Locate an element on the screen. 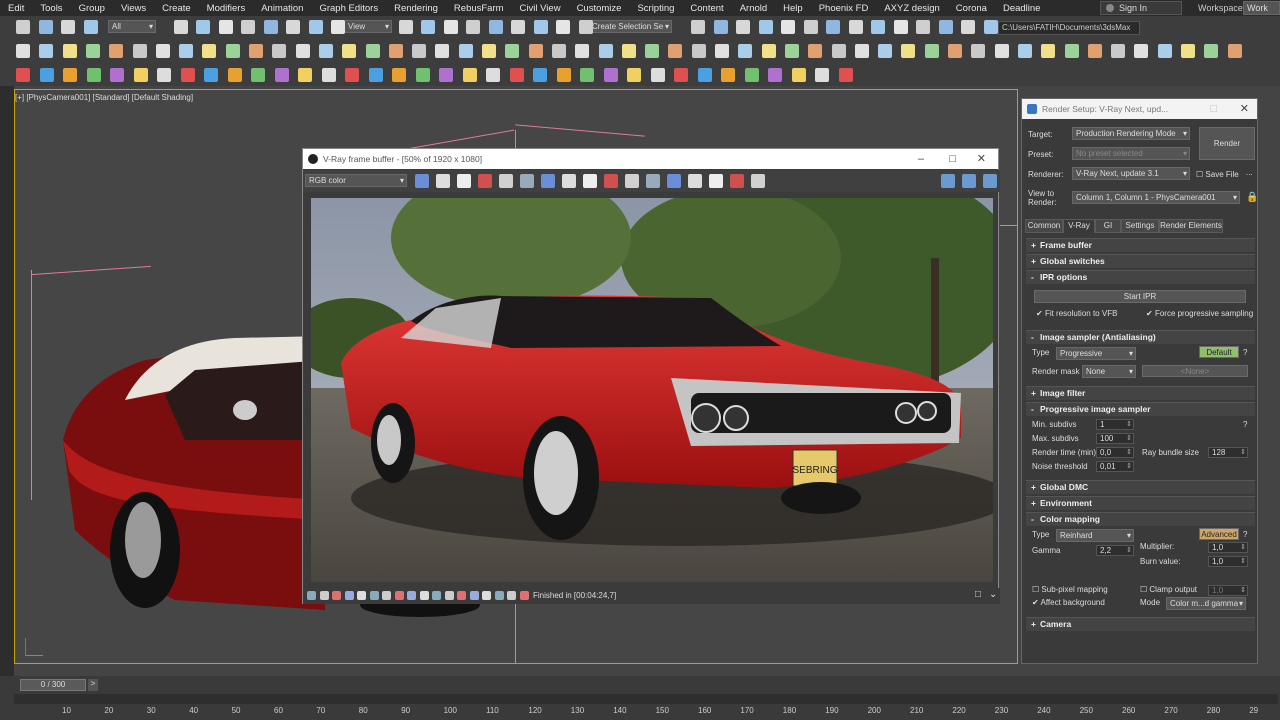  menu-help: Help is located at coordinates (793, 8).